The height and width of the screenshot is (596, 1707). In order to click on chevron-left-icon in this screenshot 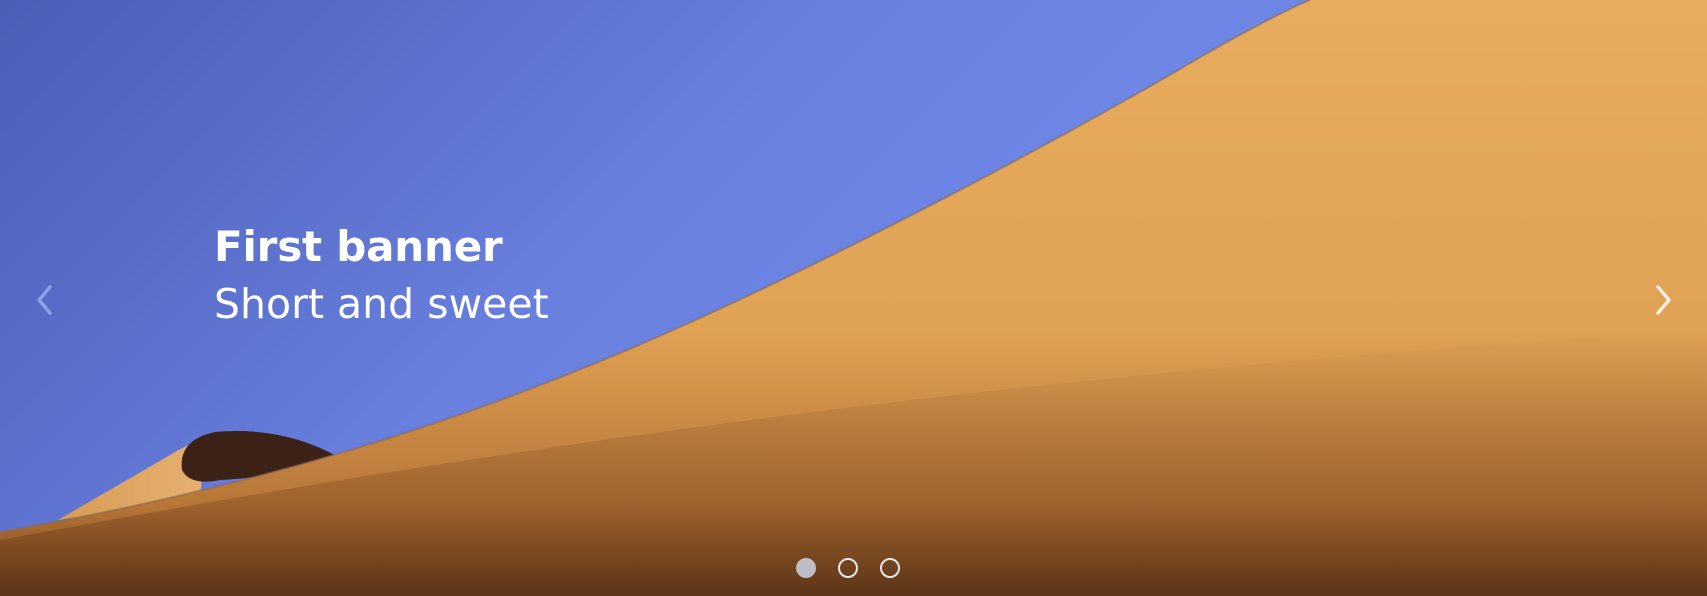, I will do `click(44, 300)`.